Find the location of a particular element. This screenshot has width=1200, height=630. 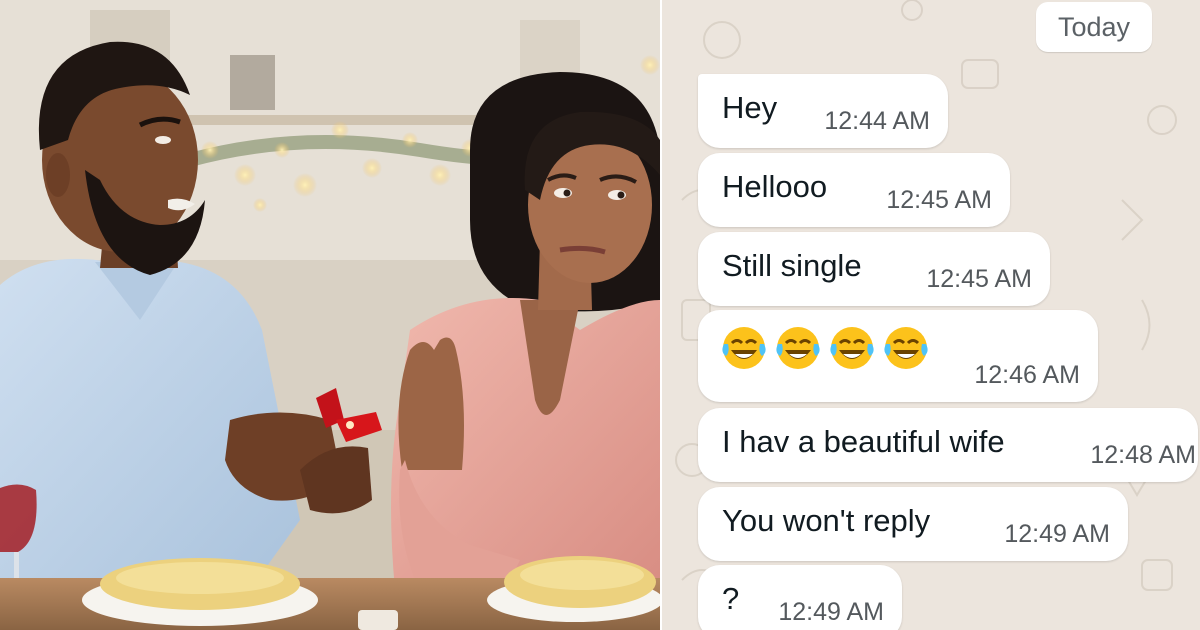

message-text: Hellooo is located at coordinates (775, 186).